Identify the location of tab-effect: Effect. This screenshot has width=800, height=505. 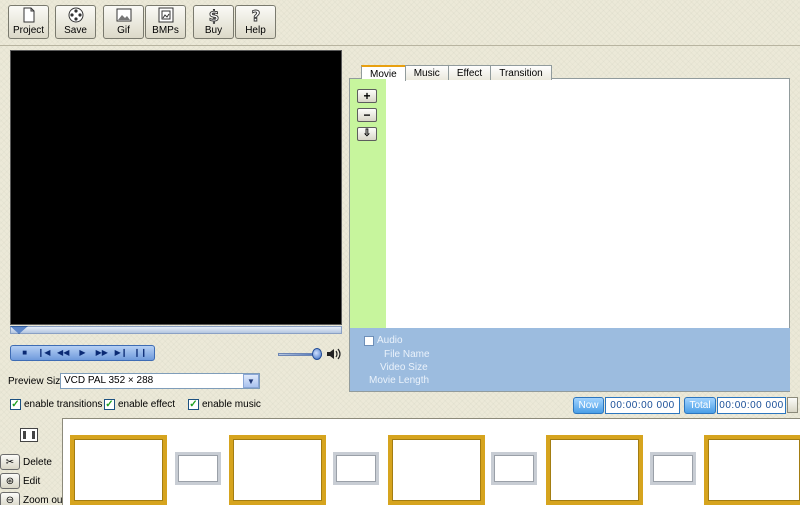
(469, 72).